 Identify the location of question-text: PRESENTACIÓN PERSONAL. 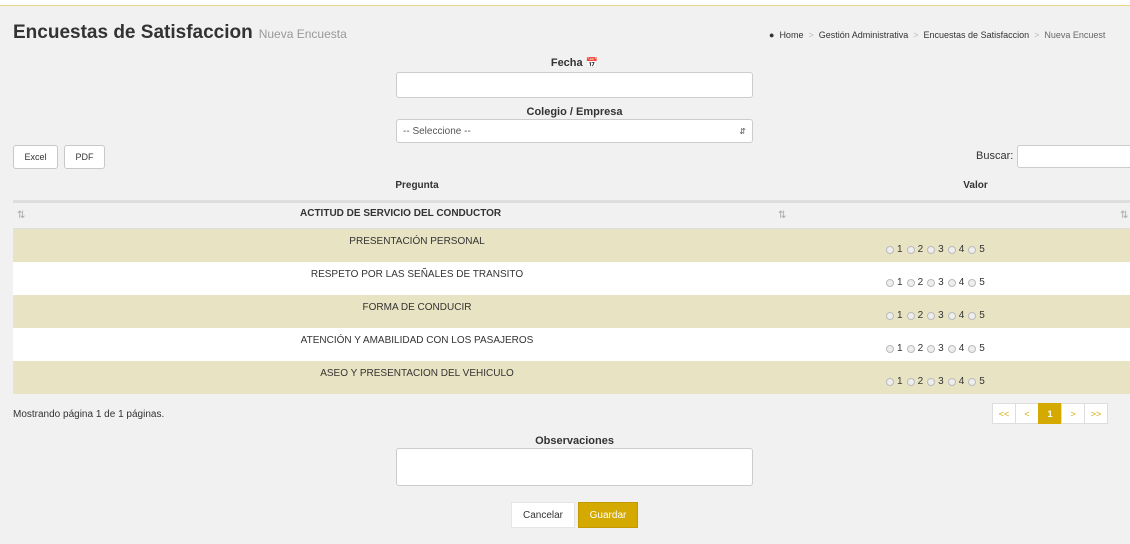
(417, 241).